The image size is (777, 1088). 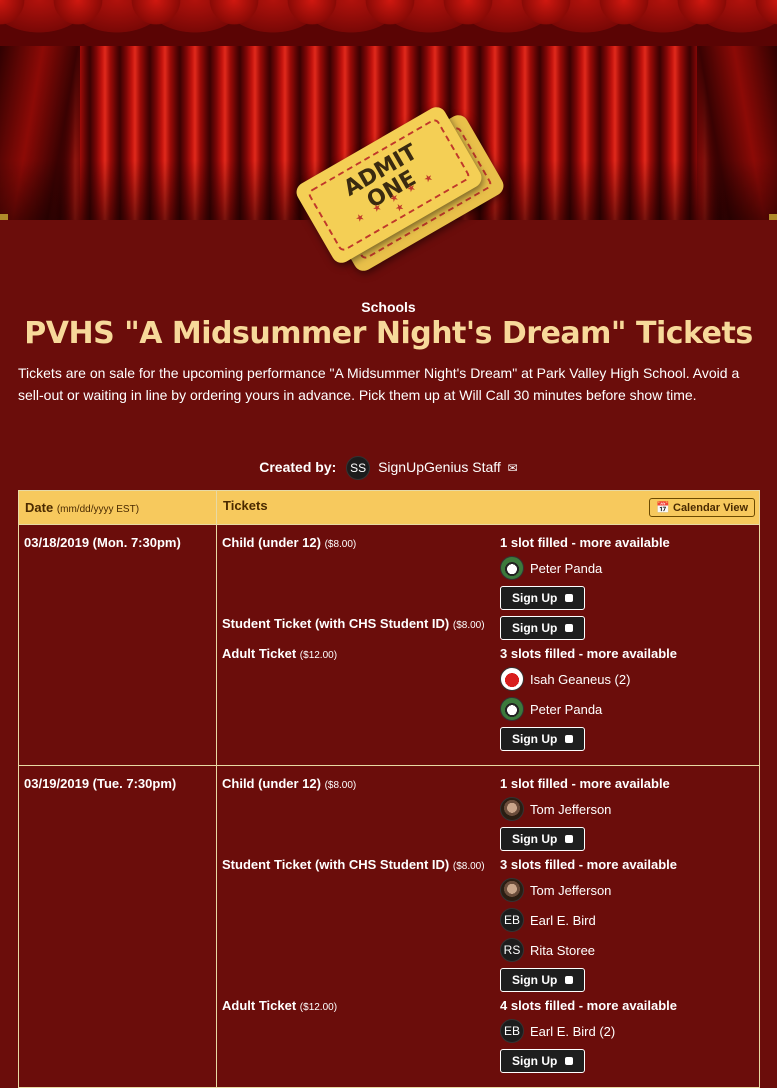 I want to click on avatar: RS, so click(x=512, y=950).